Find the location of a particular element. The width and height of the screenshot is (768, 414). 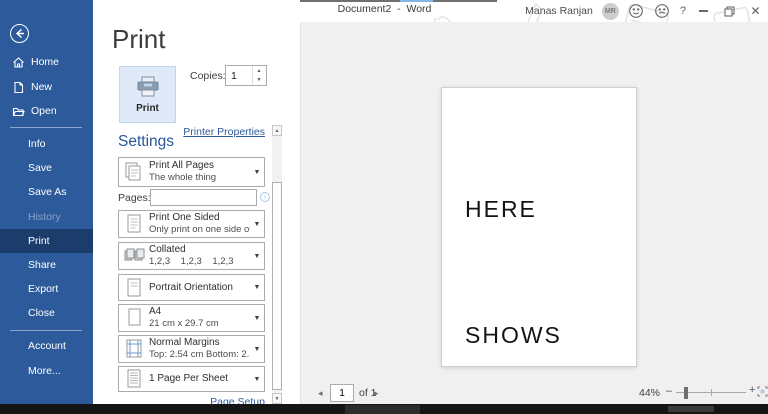

user-name: Manas Ranjan is located at coordinates (559, 11).